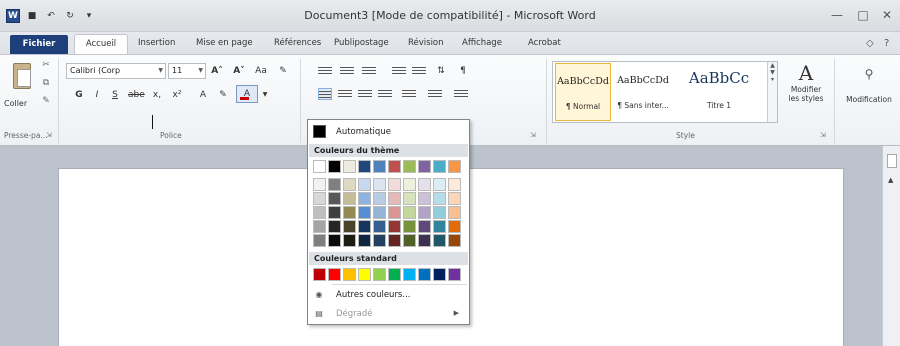 Image resolution: width=900 pixels, height=346 pixels. What do you see at coordinates (892, 161) in the screenshot?
I see `ruler-toggle-icon` at bounding box center [892, 161].